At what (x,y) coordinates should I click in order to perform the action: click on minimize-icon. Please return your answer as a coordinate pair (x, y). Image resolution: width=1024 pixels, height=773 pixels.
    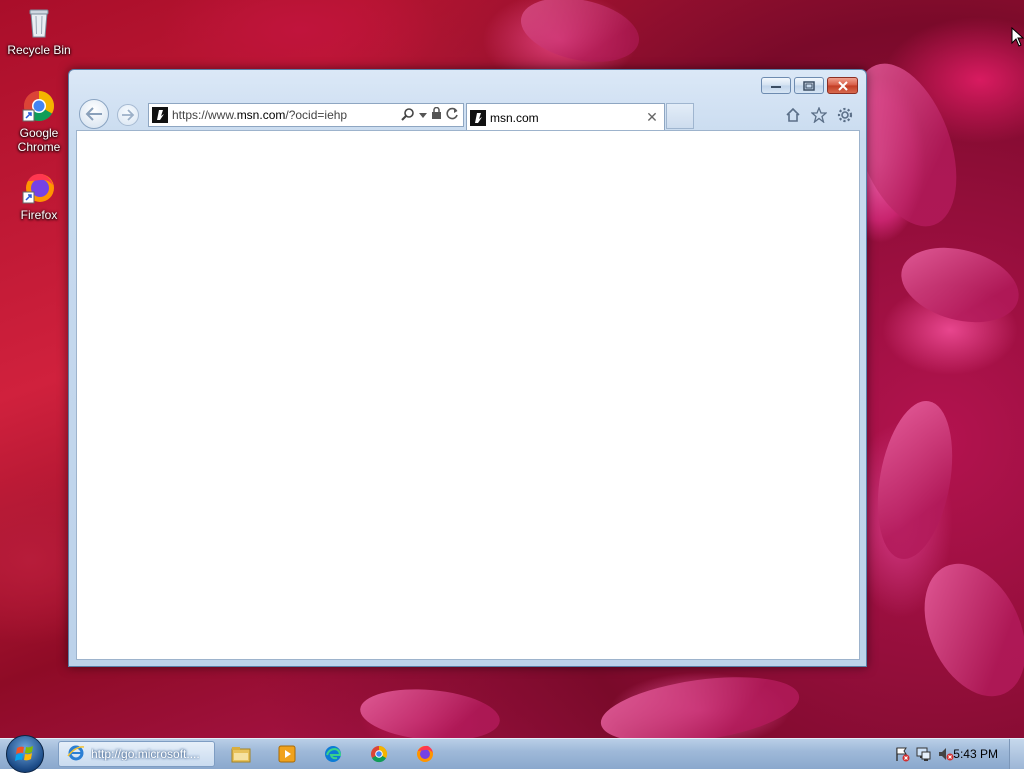
    Looking at the image, I should click on (776, 86).